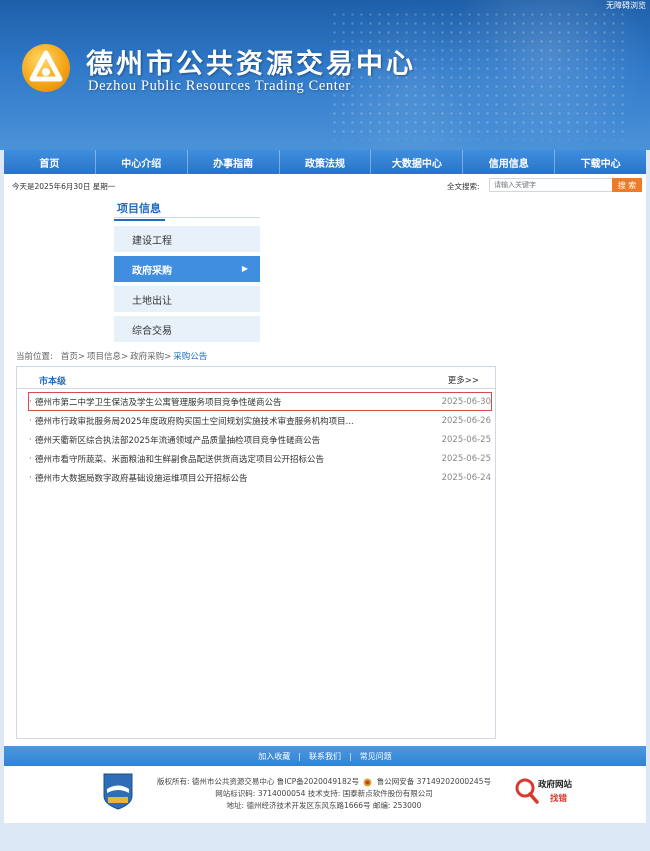 This screenshot has width=650, height=851. I want to click on site-title: 德州市公共资源交易中心, so click(251, 64).